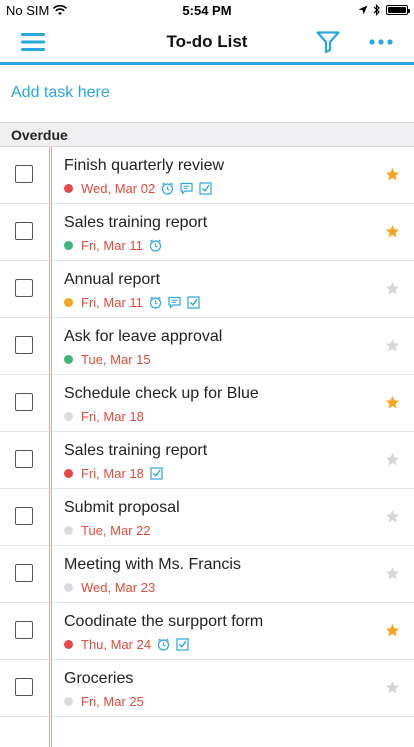 The width and height of the screenshot is (414, 747). I want to click on task-meta: Wed, Mar 23, so click(110, 587).